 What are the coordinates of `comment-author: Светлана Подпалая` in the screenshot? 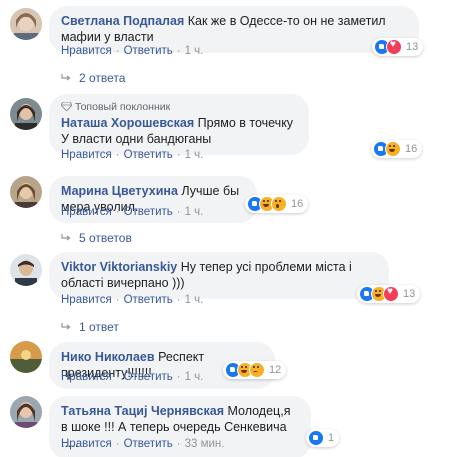 It's located at (122, 21).